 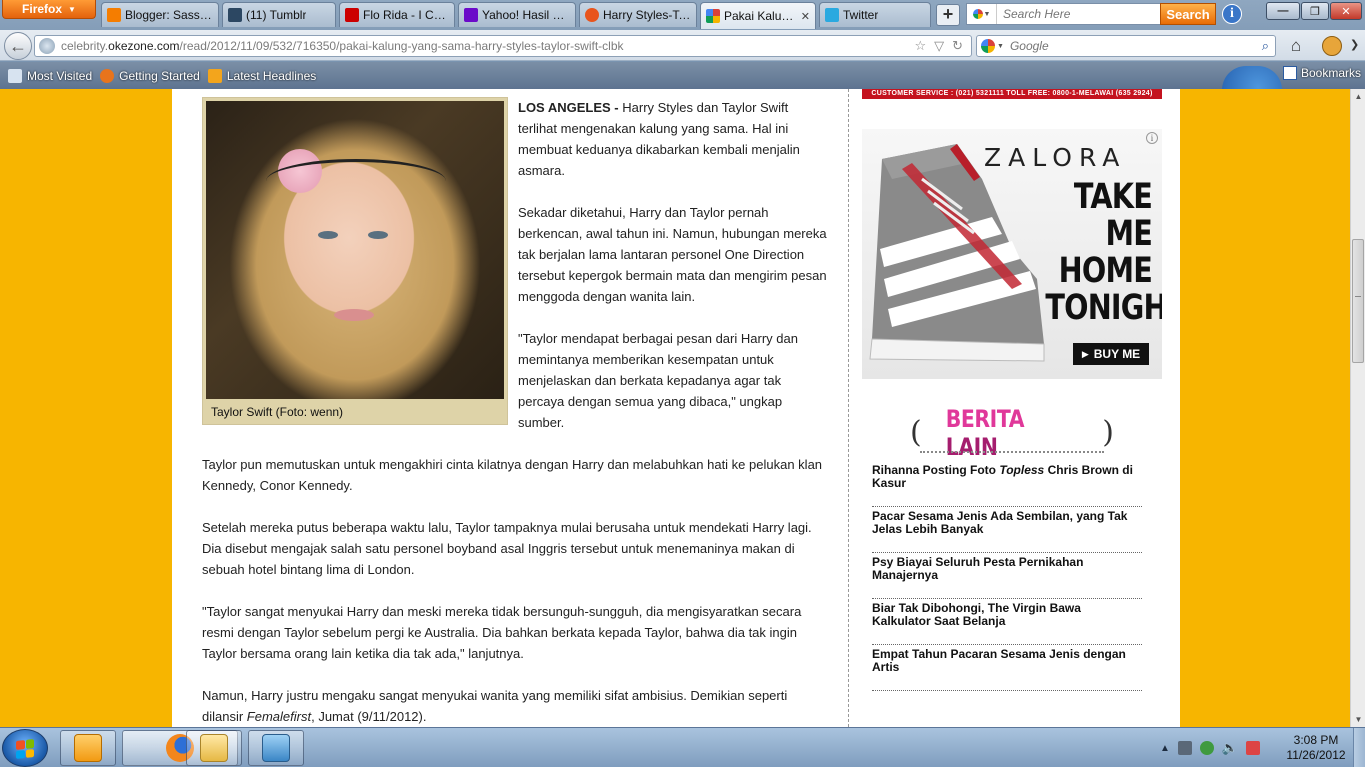 I want to click on bookmark-label: Latest Headlines, so click(x=271, y=75).